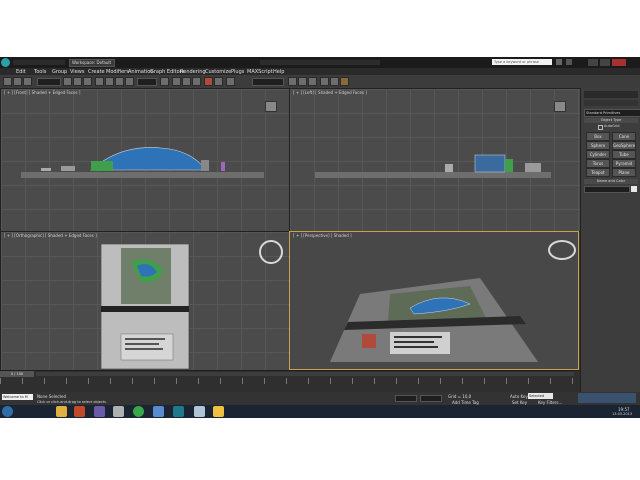 Image resolution: width=640 pixels, height=480 pixels. Describe the element at coordinates (99, 411) in the screenshot. I see `messenger-icon` at that location.